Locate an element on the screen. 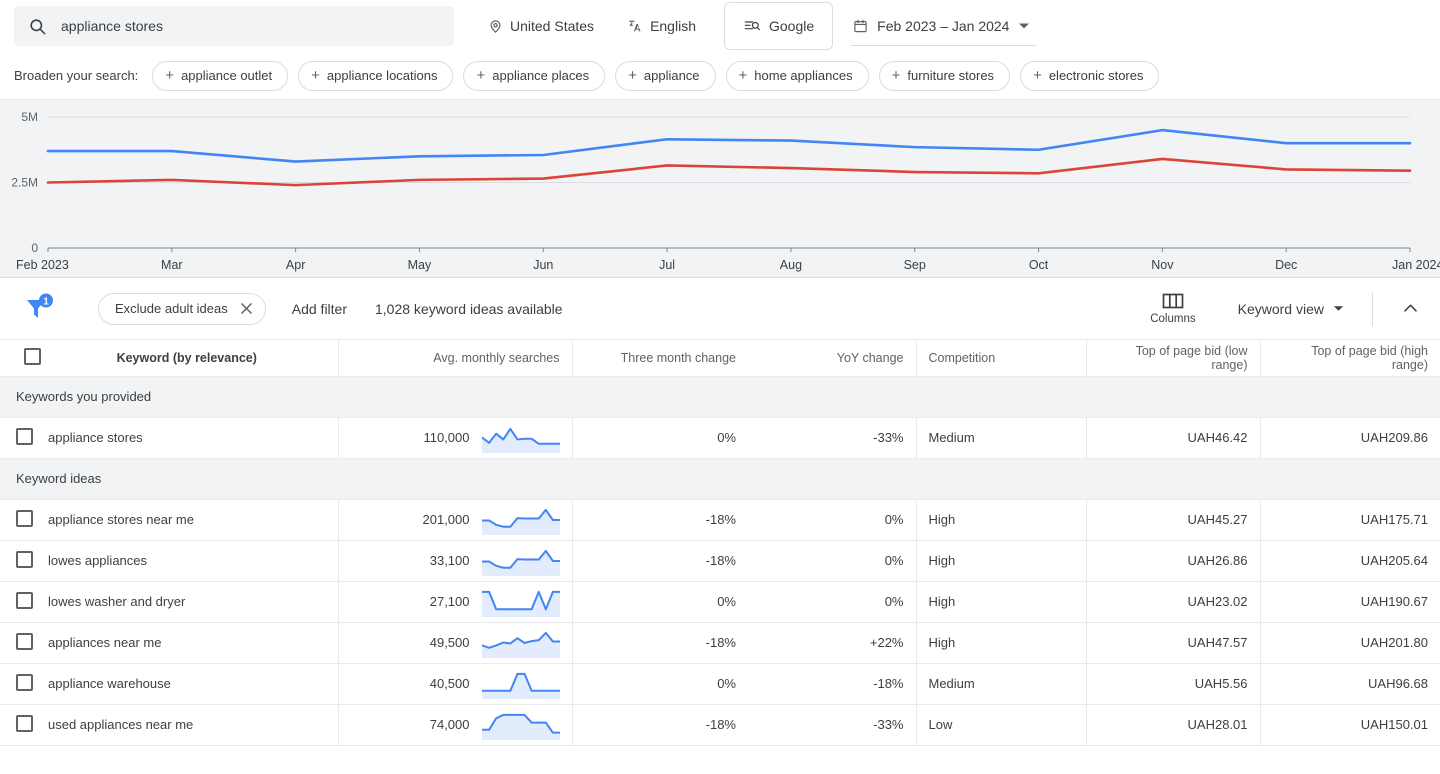 The height and width of the screenshot is (774, 1440). svg-text: Apr is located at coordinates (295, 265).